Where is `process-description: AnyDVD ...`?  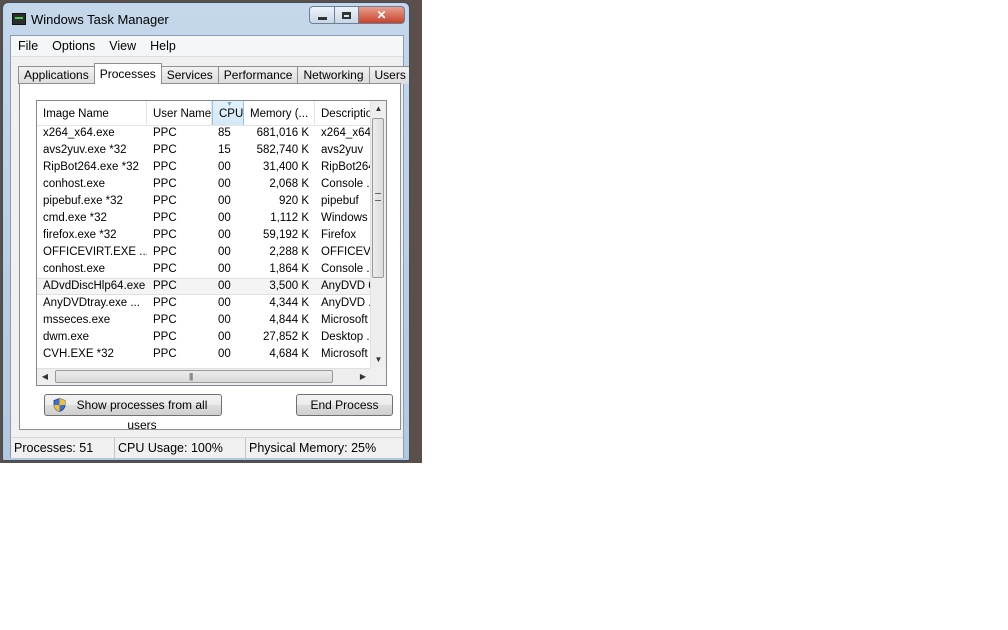 process-description: AnyDVD ... is located at coordinates (346, 303).